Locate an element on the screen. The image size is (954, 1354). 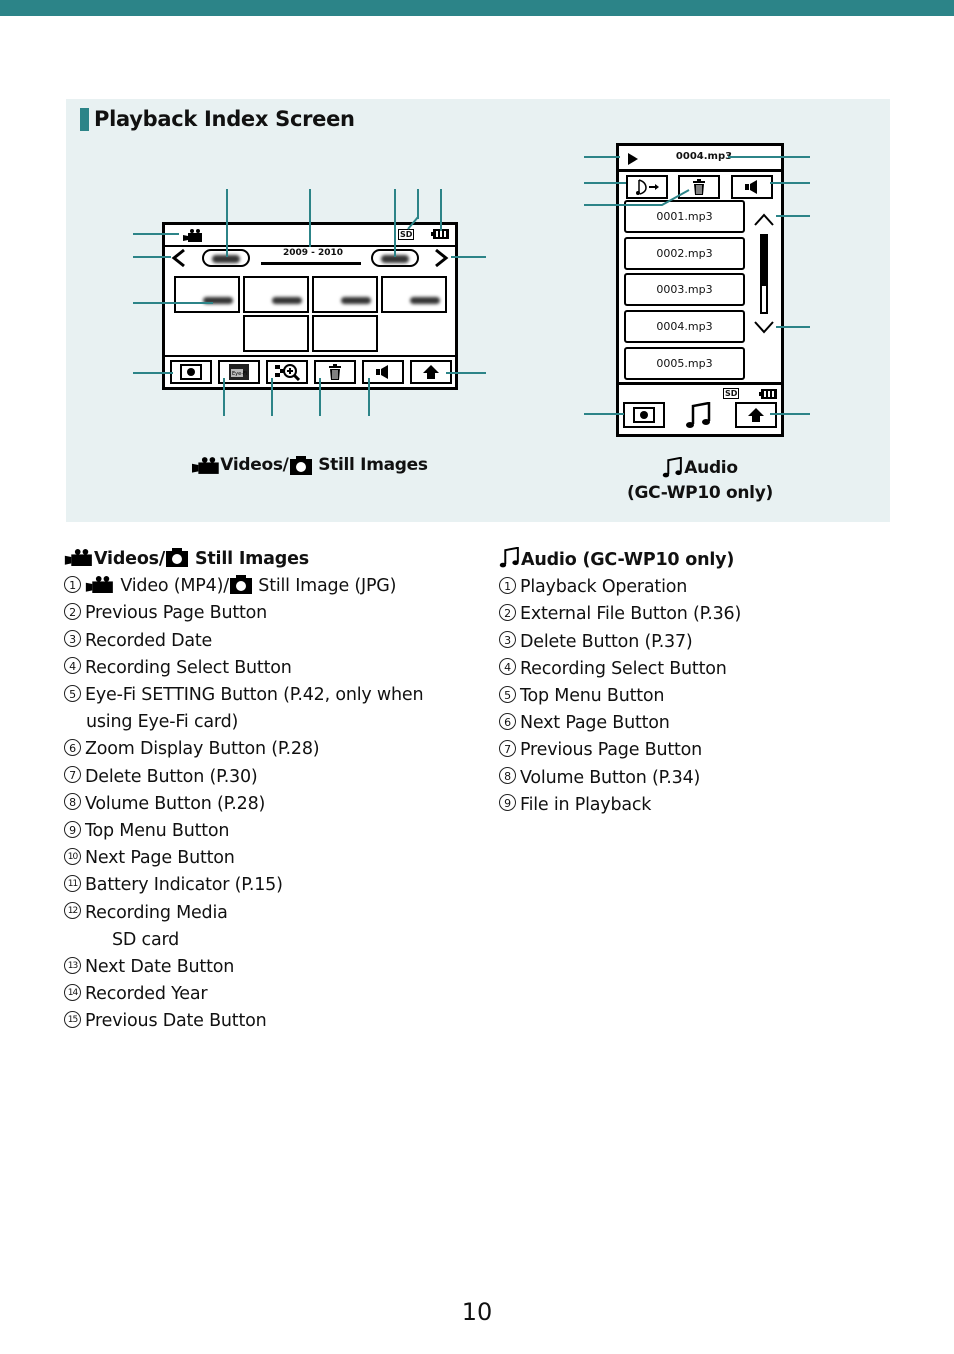
title-accent-bar is located at coordinates (84, 119).